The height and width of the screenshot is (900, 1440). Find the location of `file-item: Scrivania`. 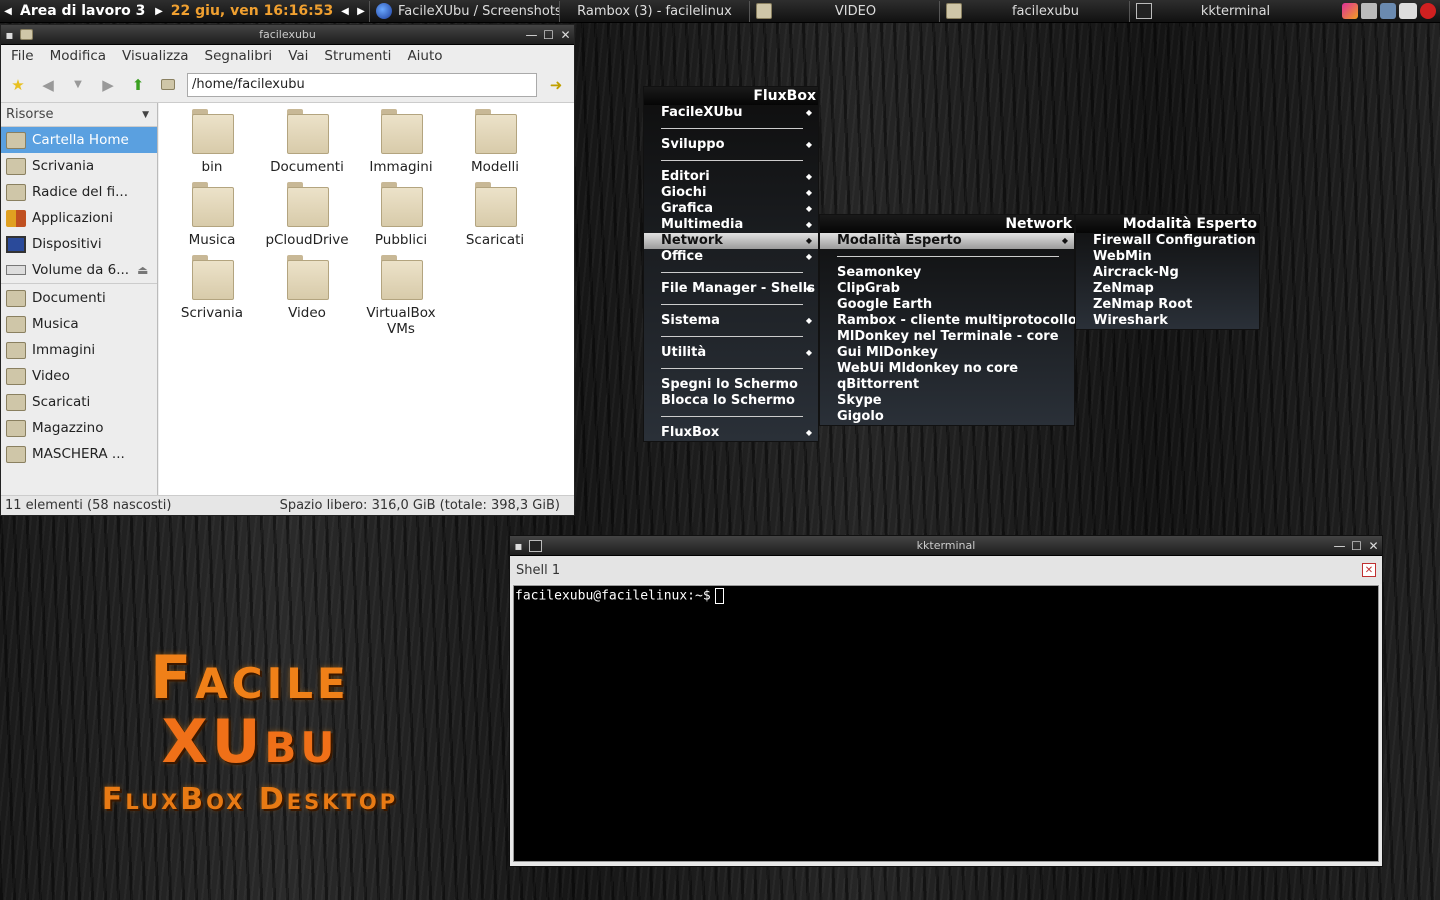

file-item: Scrivania is located at coordinates (212, 288).